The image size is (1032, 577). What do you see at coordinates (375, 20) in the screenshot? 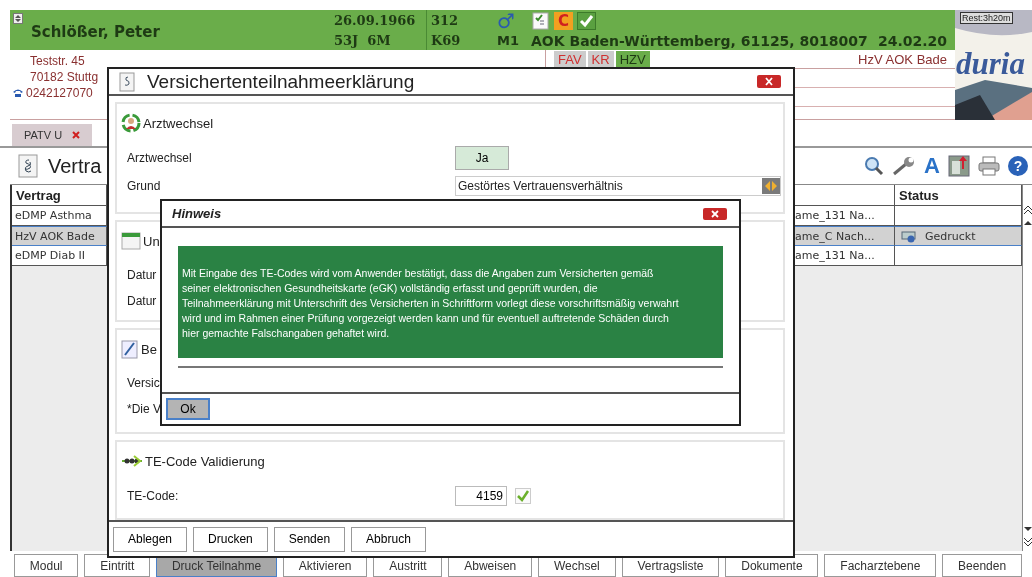
I see `birth-date: 26.09.1966` at bounding box center [375, 20].